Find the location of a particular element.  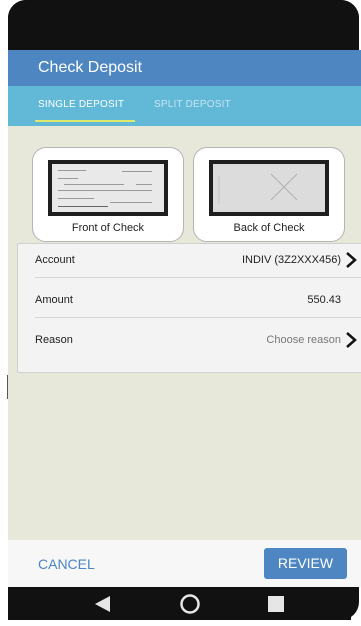

reason-label: Reason is located at coordinates (54, 340).